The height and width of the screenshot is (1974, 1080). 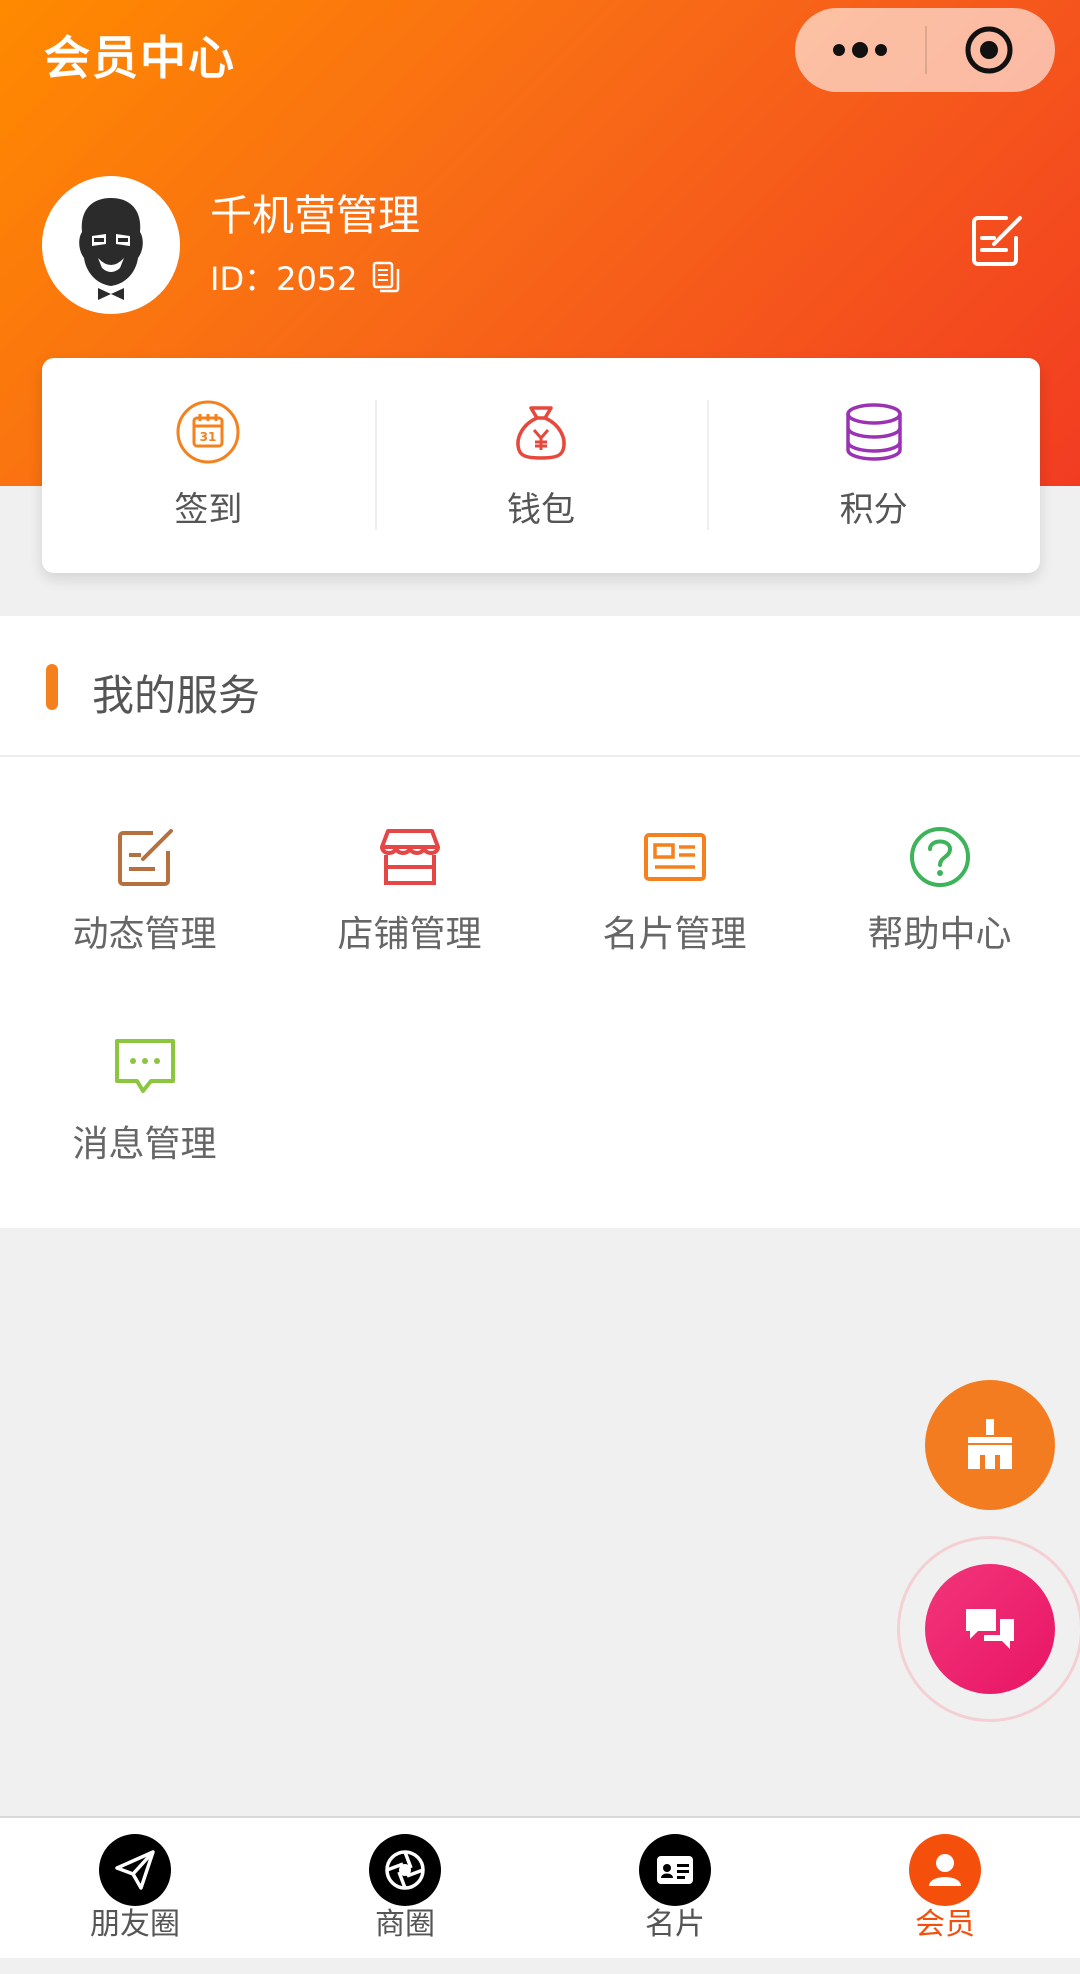 I want to click on tab-business-circle: 商圈, so click(x=405, y=1888).